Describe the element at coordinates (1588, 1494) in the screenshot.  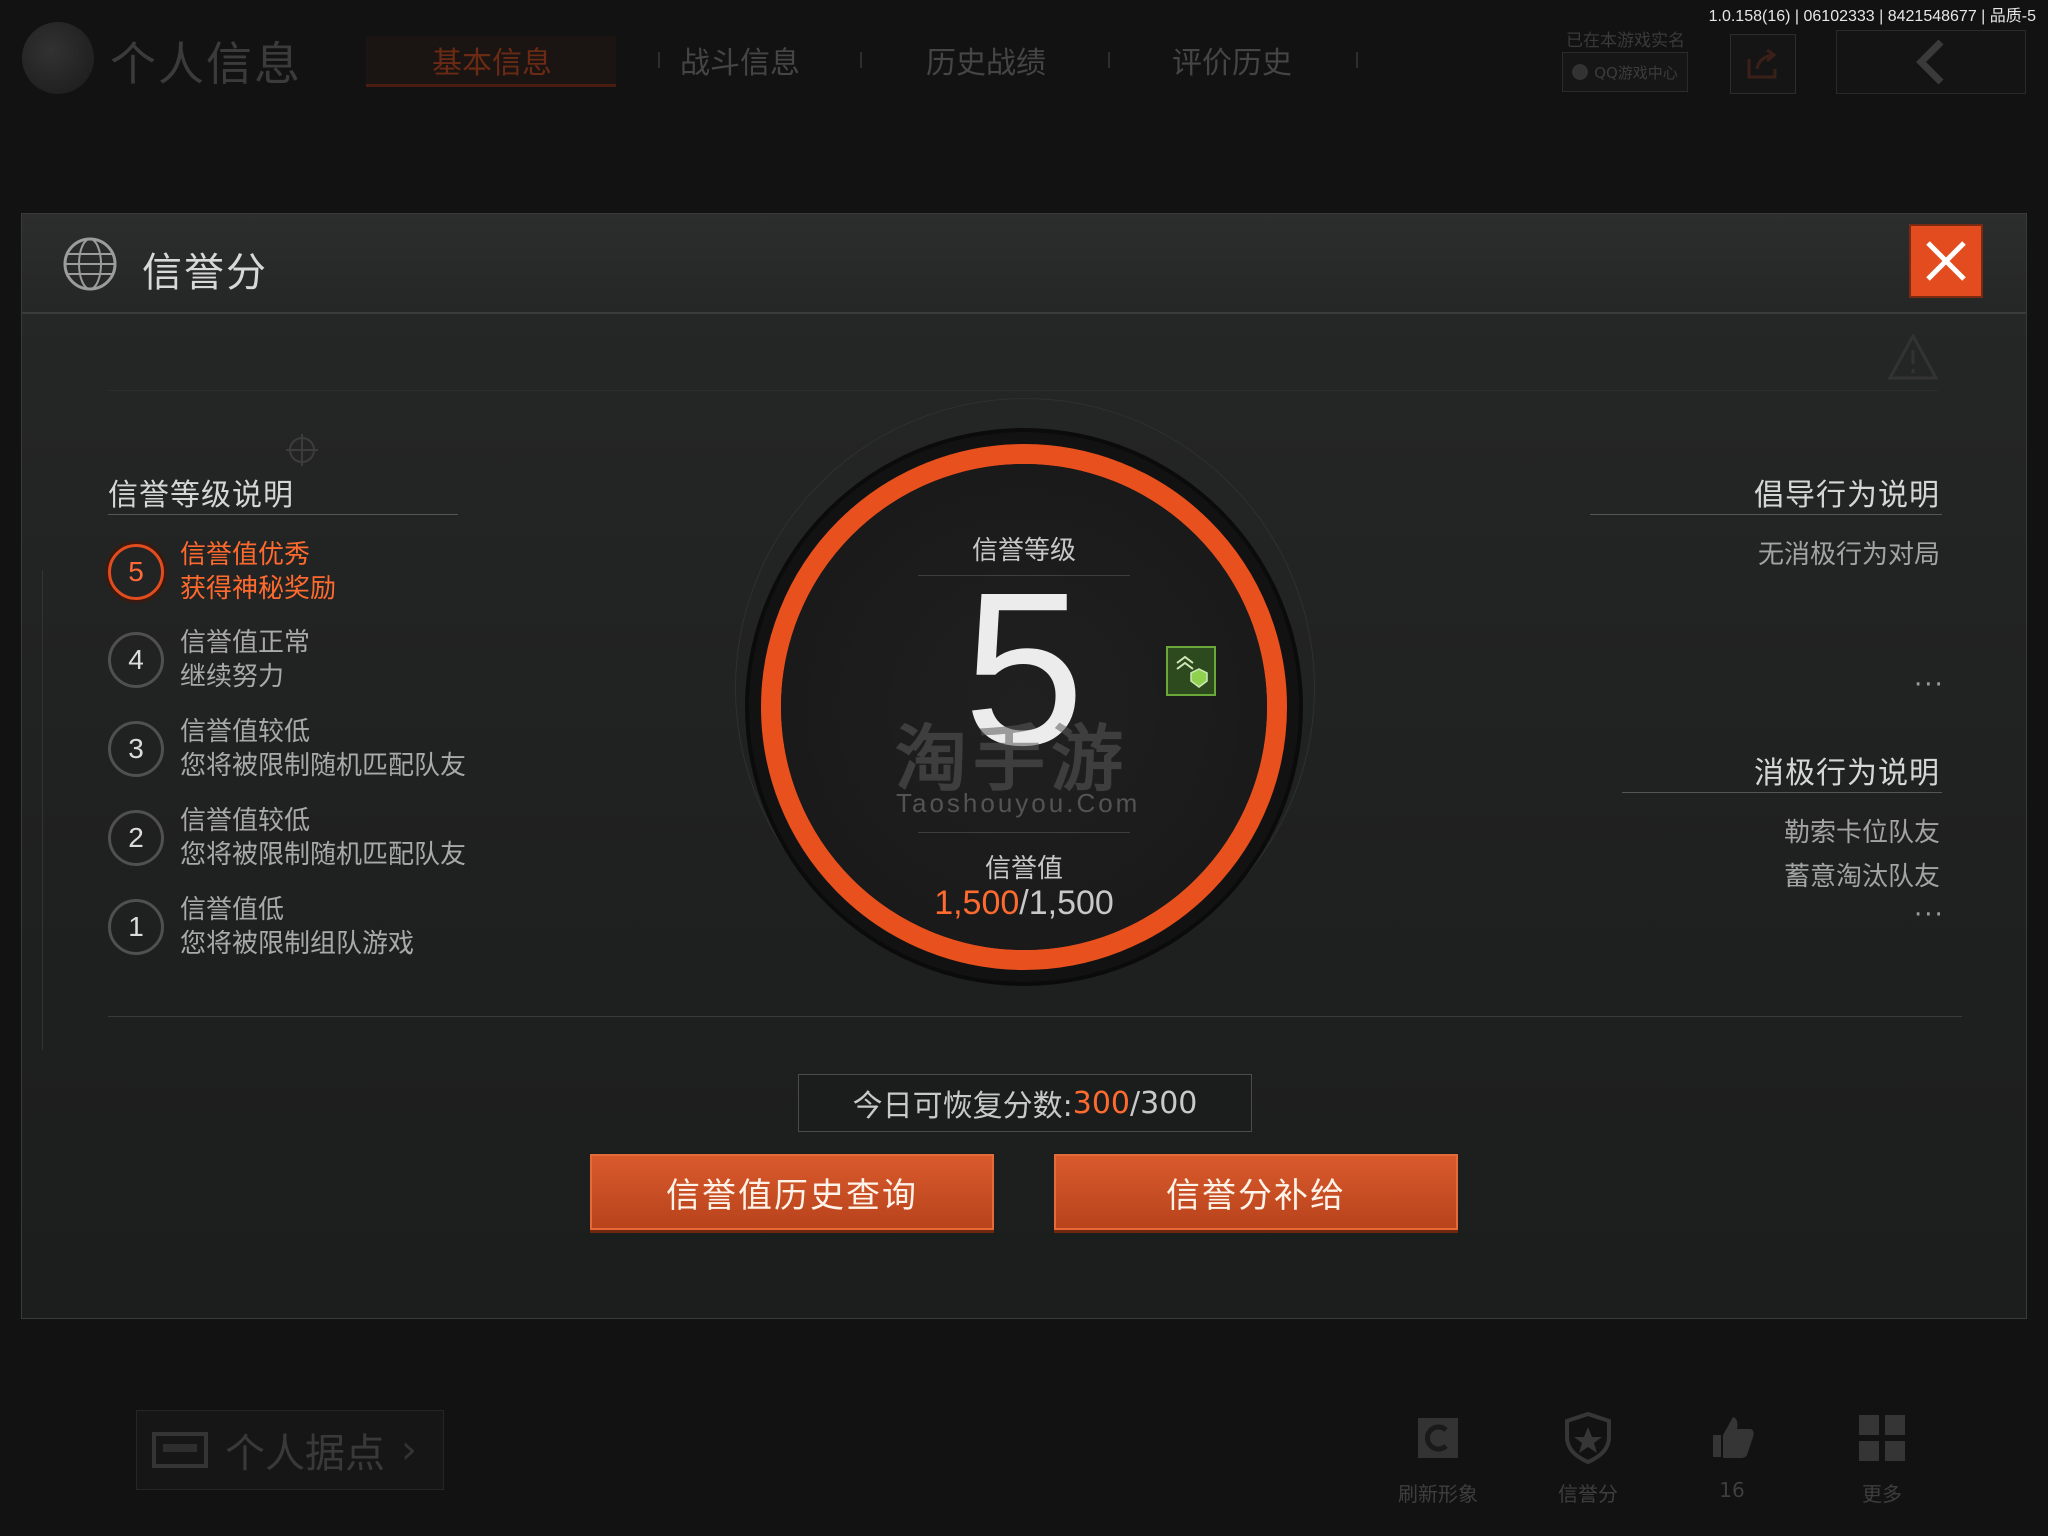
I see `credit-label: 信誉分` at that location.